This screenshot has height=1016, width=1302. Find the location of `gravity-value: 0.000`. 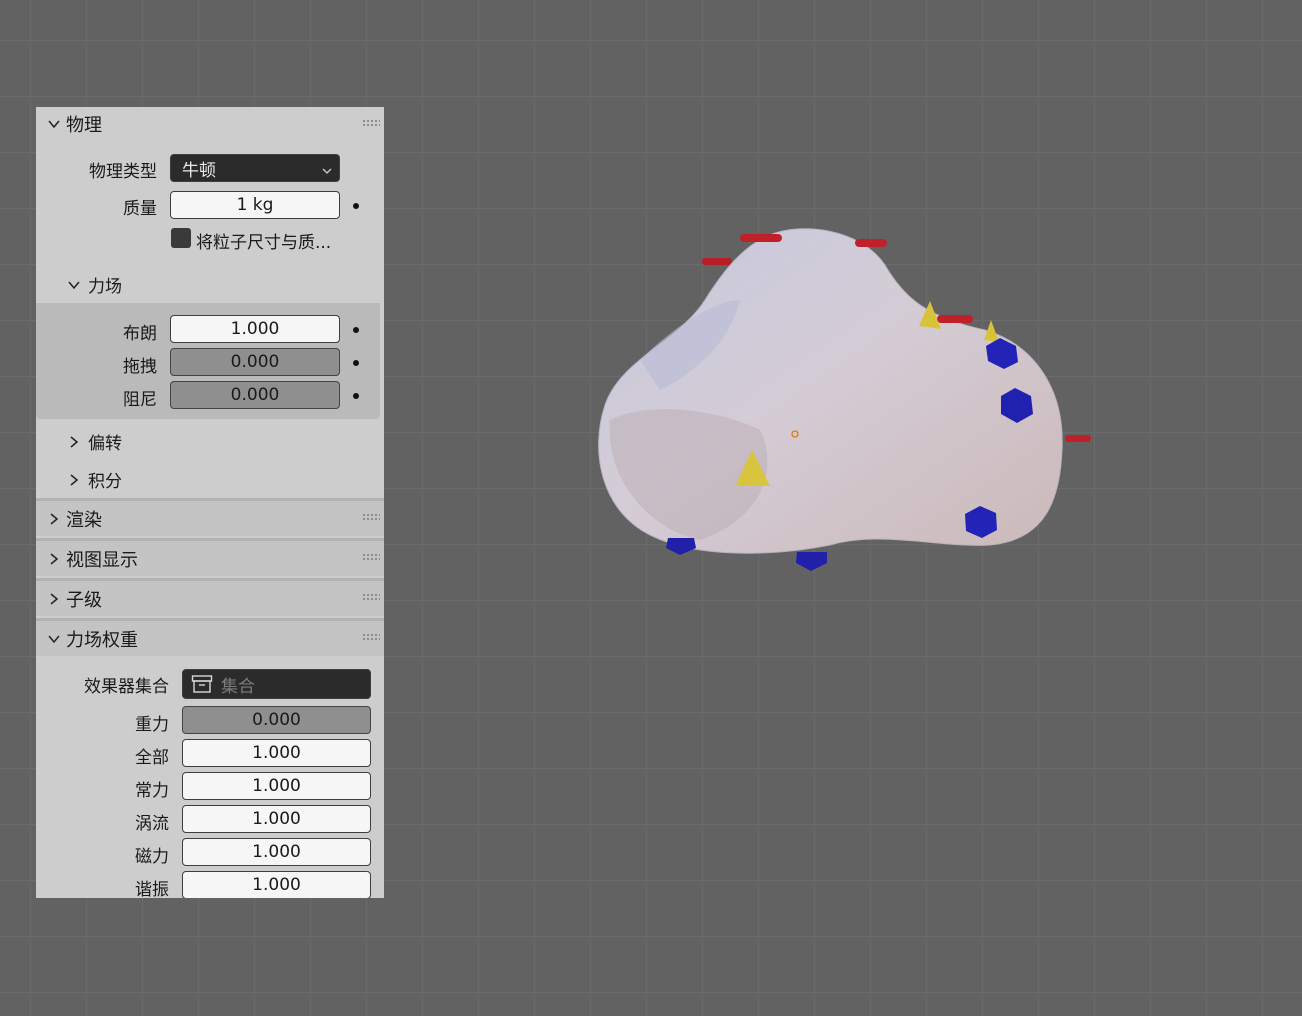

gravity-value: 0.000 is located at coordinates (276, 720).